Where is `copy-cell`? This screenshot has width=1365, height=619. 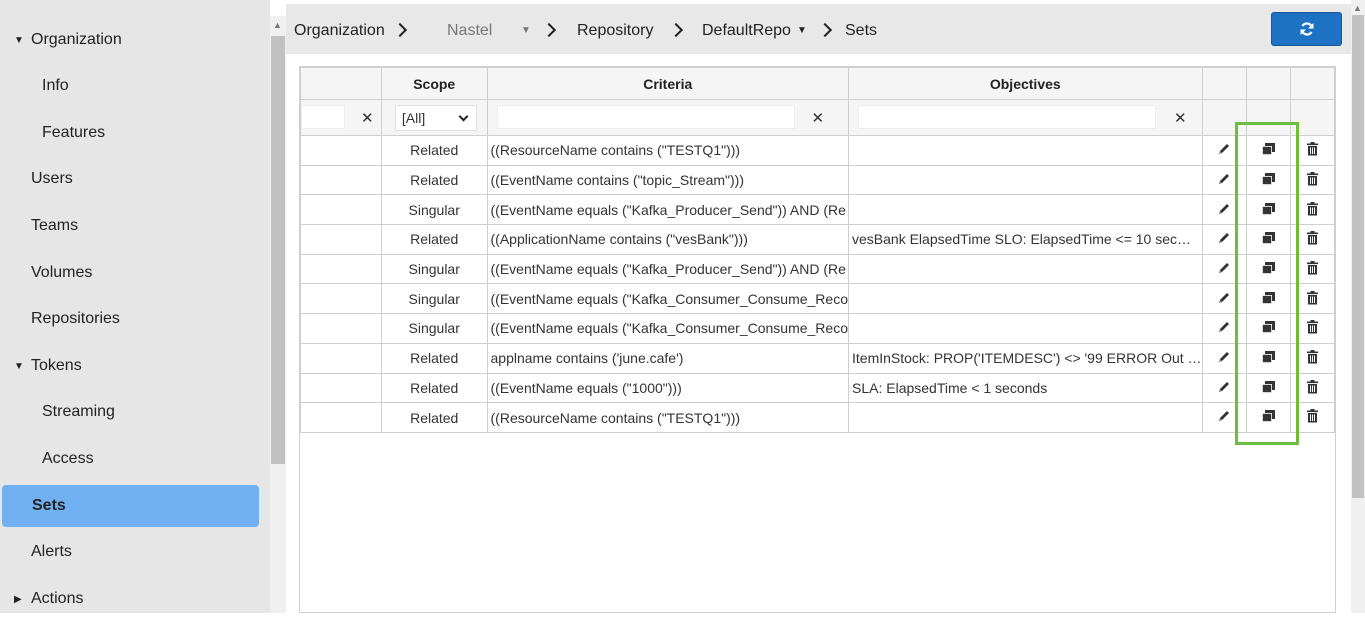 copy-cell is located at coordinates (1268, 388).